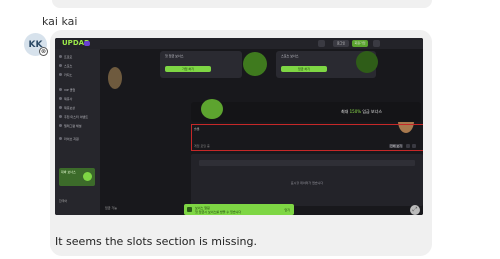 Image resolution: width=500 pixels, height=259 pixels. What do you see at coordinates (414, 146) in the screenshot?
I see `slots-next-arrow-icon` at bounding box center [414, 146].